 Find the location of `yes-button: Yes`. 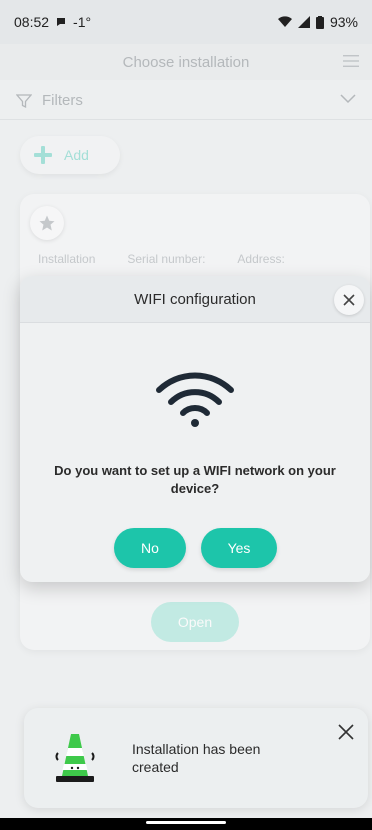

yes-button: Yes is located at coordinates (239, 548).